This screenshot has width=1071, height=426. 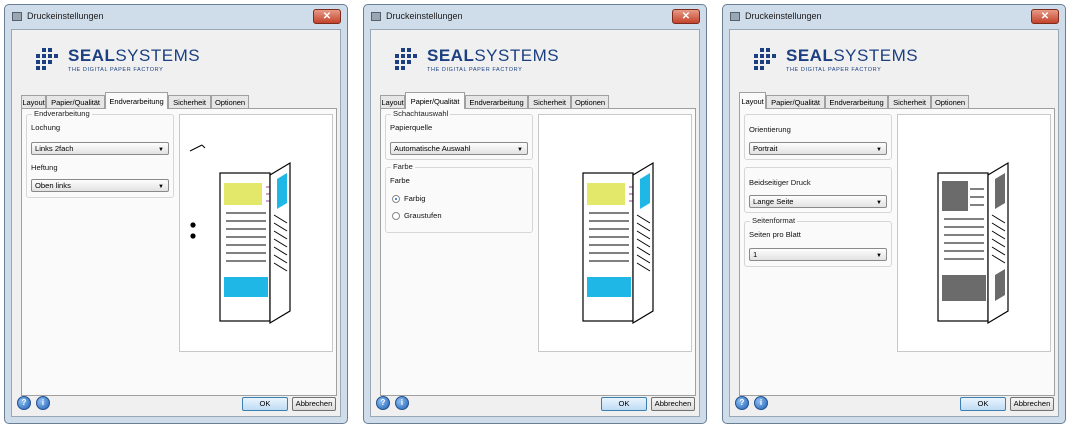 I want to click on duplex-select: Lange Seite ▼, so click(x=818, y=201).